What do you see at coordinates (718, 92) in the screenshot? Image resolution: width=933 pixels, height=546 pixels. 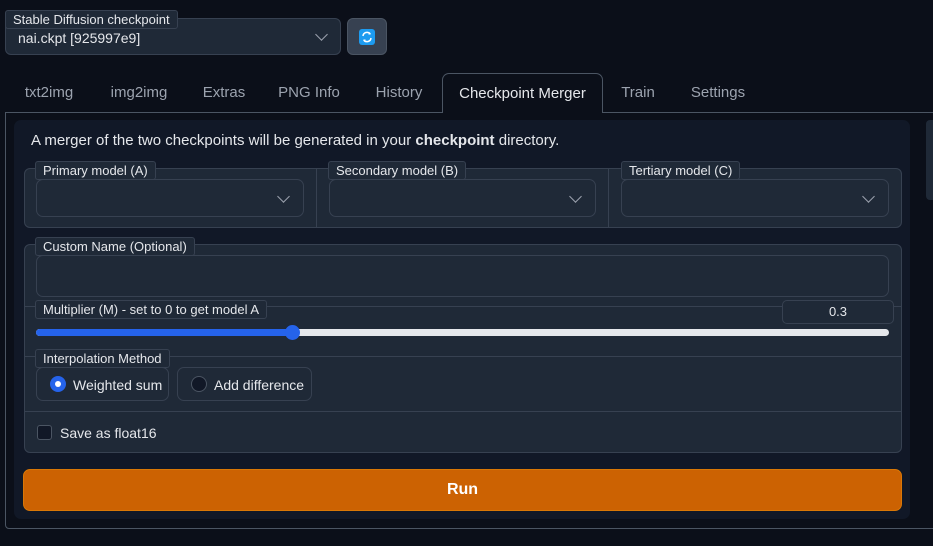 I see `tab-settings: Settings` at bounding box center [718, 92].